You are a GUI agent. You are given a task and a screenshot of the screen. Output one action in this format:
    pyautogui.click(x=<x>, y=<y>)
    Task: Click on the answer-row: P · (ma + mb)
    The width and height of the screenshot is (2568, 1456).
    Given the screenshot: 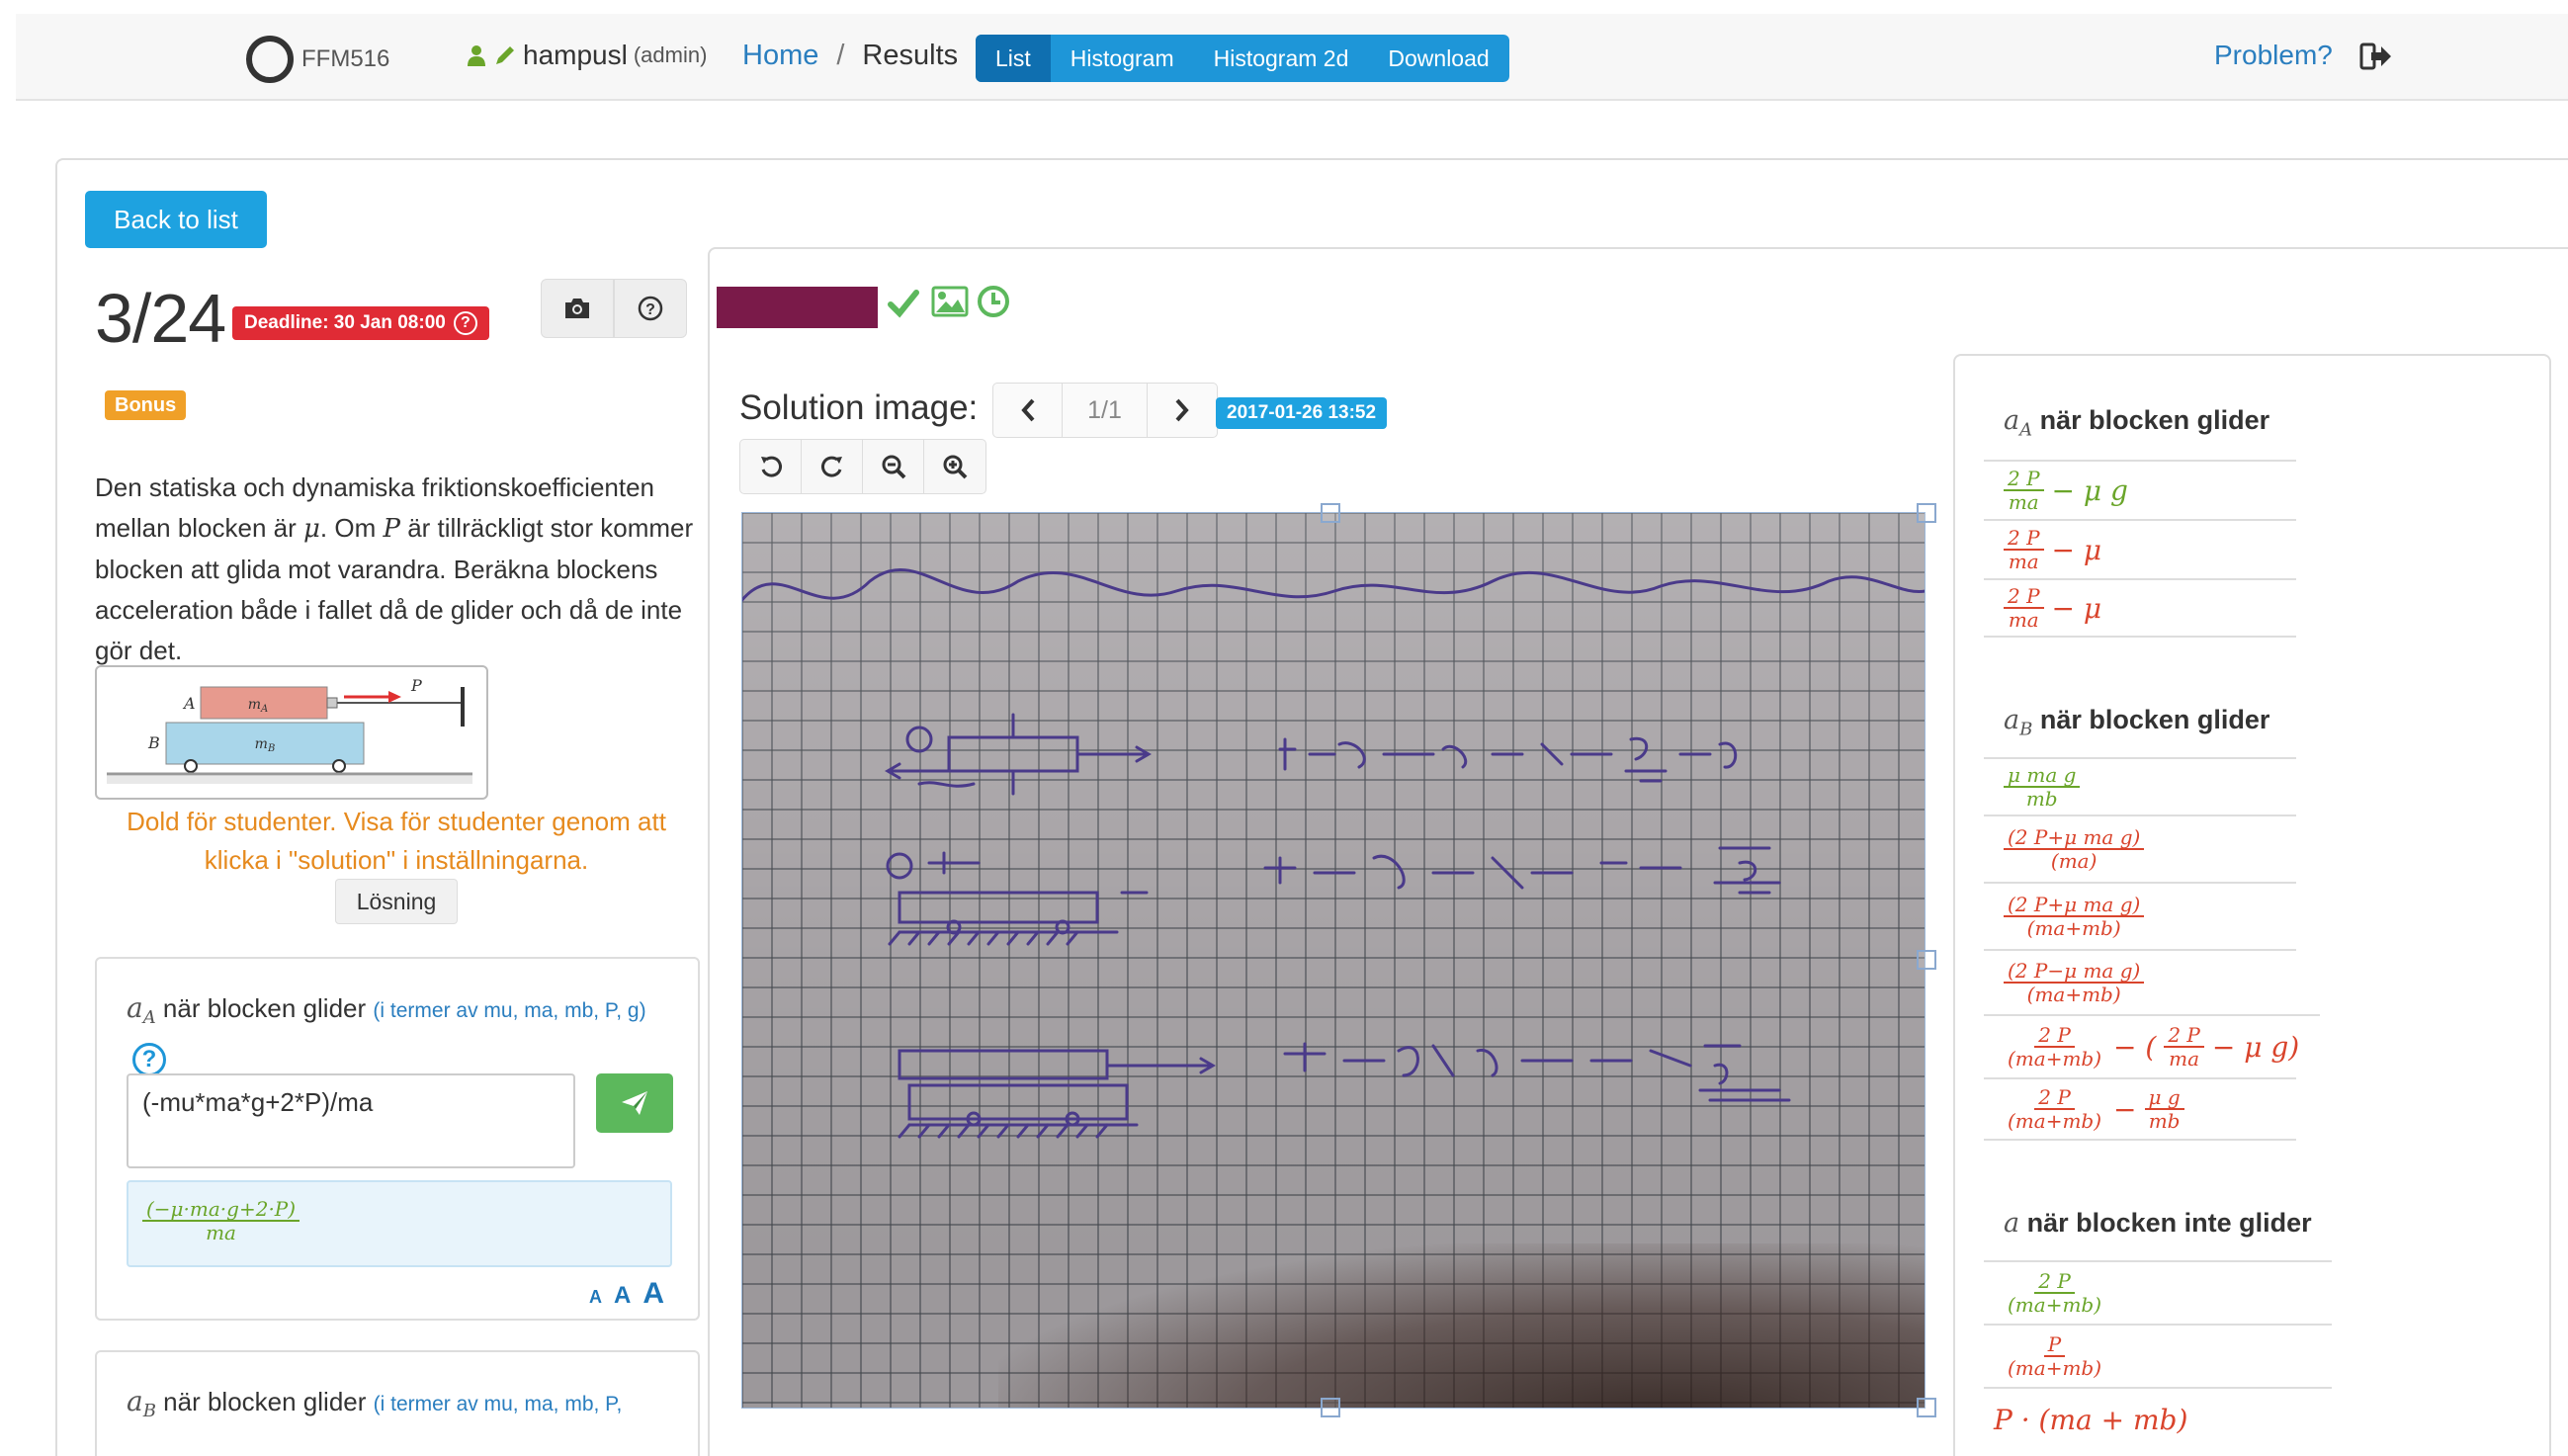 What is the action you would take?
    pyautogui.click(x=2158, y=1418)
    